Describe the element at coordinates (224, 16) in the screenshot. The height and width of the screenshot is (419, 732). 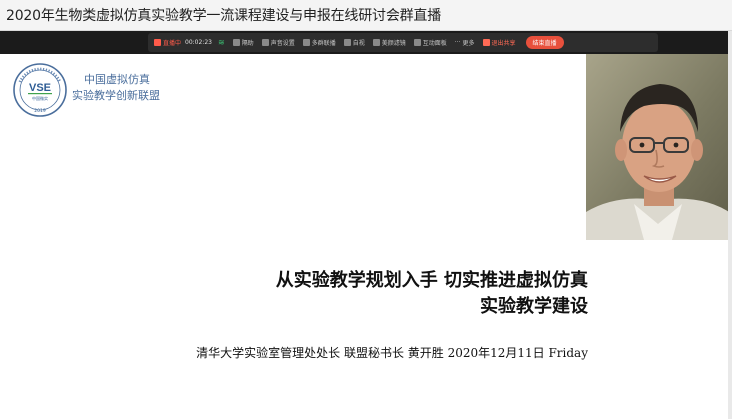
I see `window-title: 2020年生物类虚拟仿真实验教学一流课程建设与申报在线研讨会群直播` at that location.